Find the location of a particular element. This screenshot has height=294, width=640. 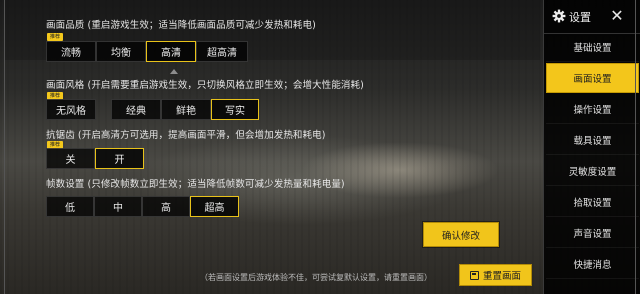

sidebar-item-pickup: 拾取设置 is located at coordinates (592, 202).